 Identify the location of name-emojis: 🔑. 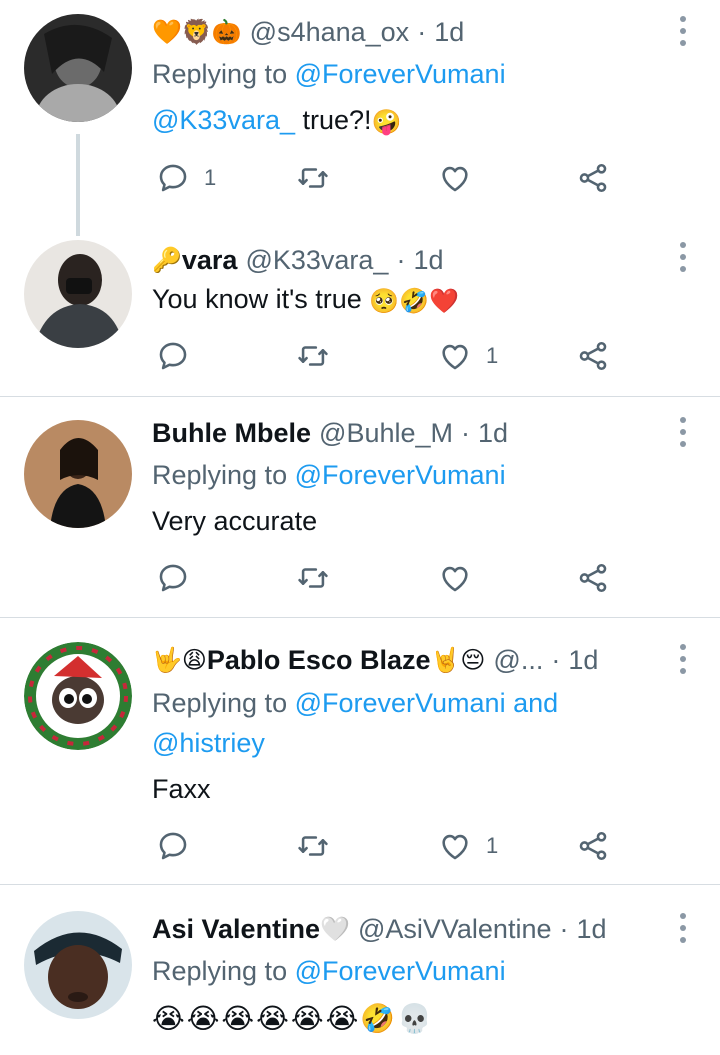
(167, 260).